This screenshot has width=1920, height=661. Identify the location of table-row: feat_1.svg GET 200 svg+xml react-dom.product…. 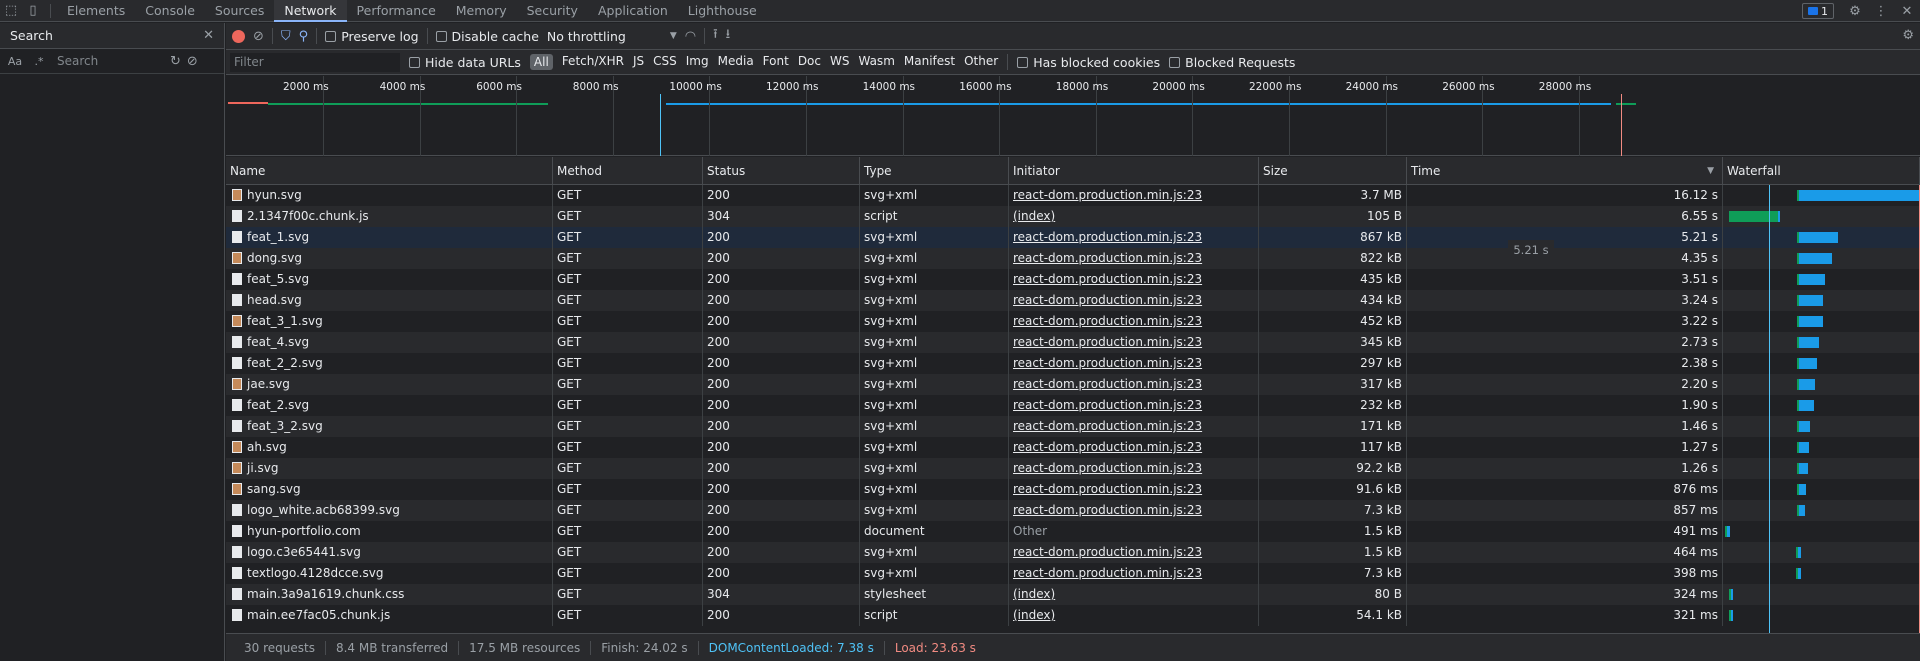
(1073, 237).